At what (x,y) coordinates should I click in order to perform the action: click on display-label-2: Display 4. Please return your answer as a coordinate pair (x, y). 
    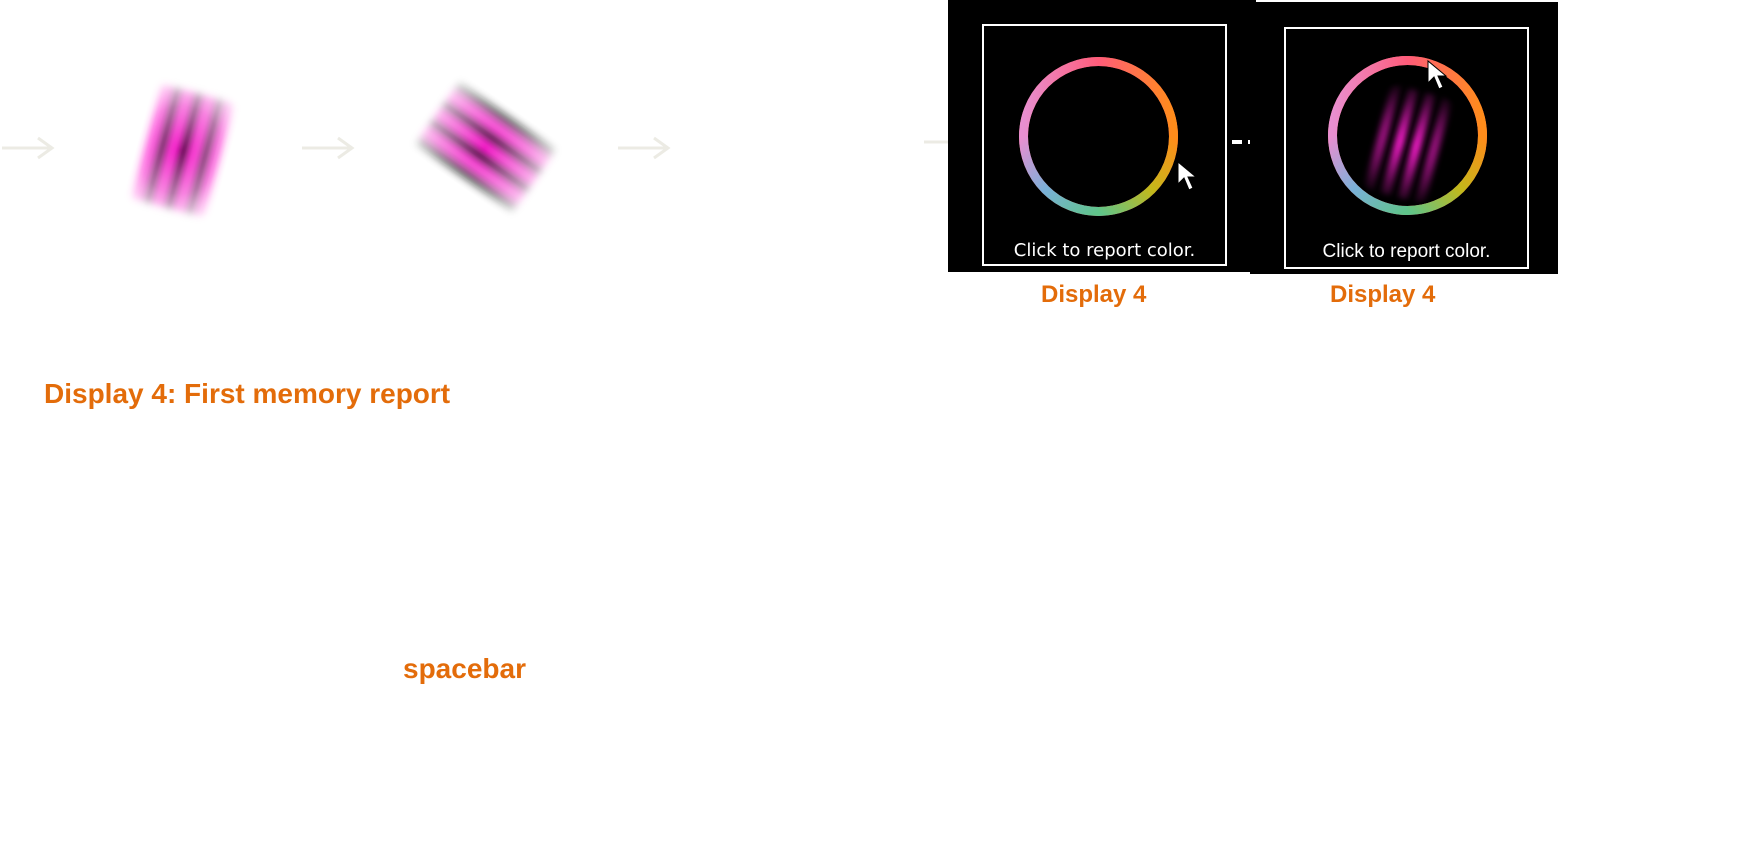
    Looking at the image, I should click on (1383, 294).